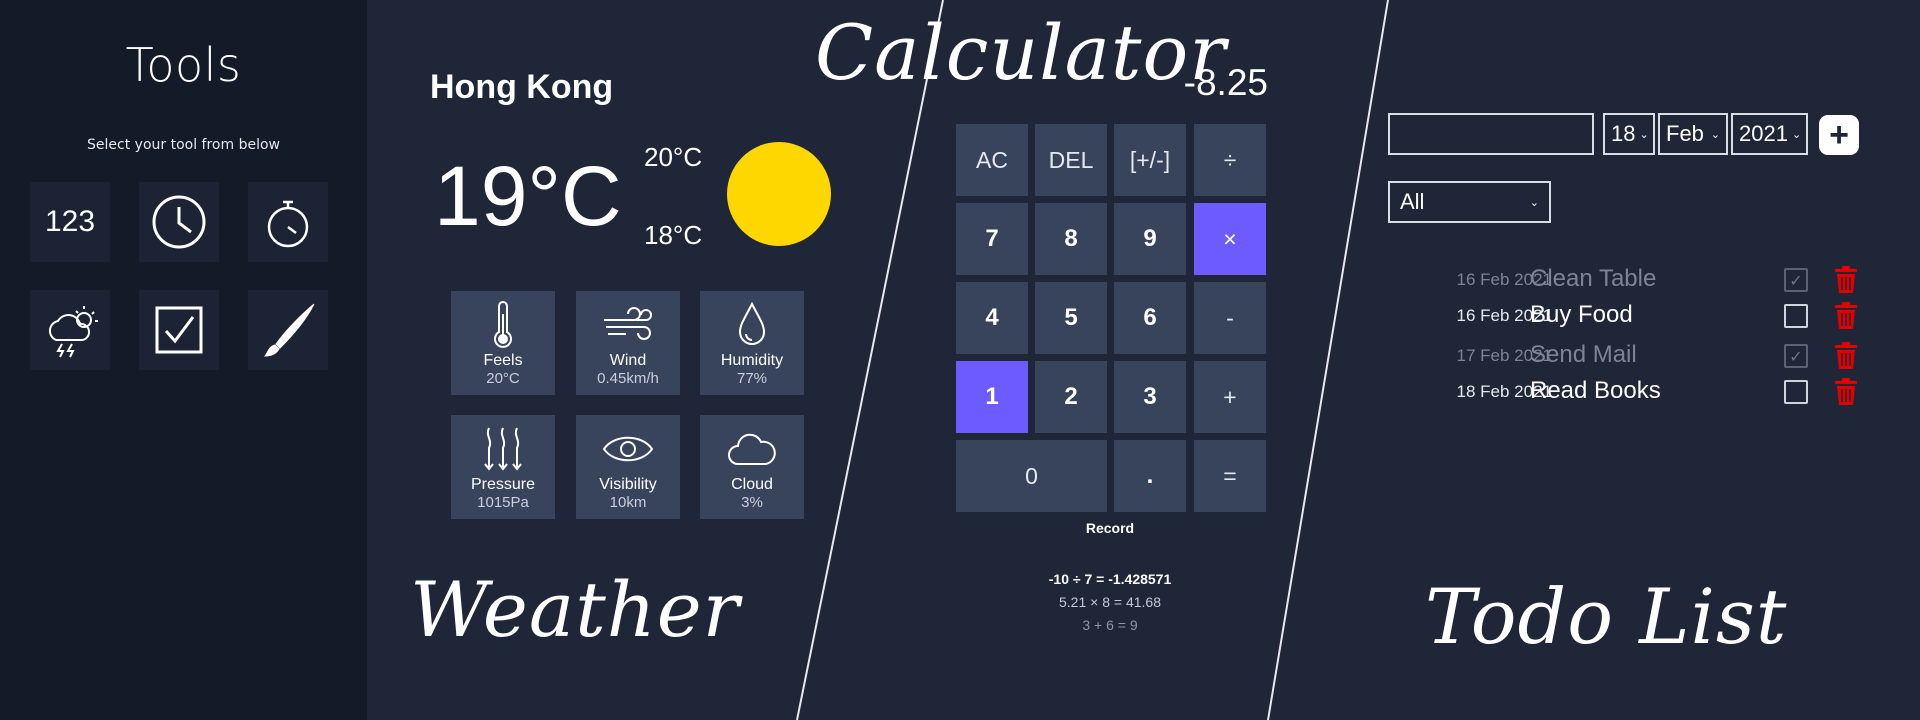 This screenshot has width=1920, height=720. Describe the element at coordinates (752, 323) in the screenshot. I see `humidity-icon` at that location.